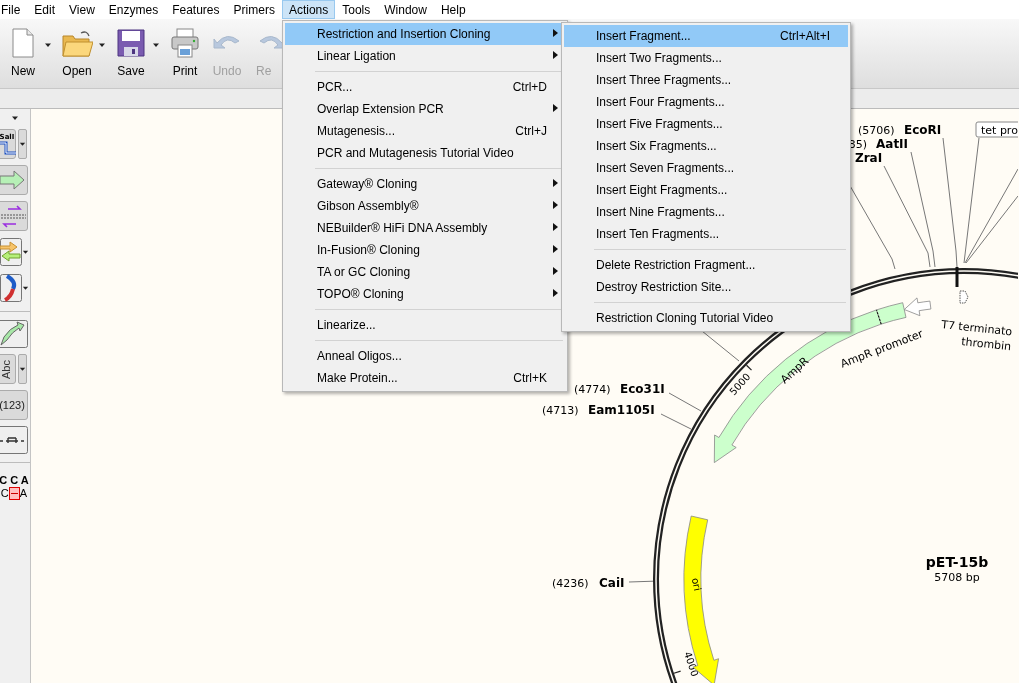 This screenshot has width=1019, height=683. What do you see at coordinates (425, 153) in the screenshot?
I see `menu-item: PCR and Mutagenesis Tutorial Video` at bounding box center [425, 153].